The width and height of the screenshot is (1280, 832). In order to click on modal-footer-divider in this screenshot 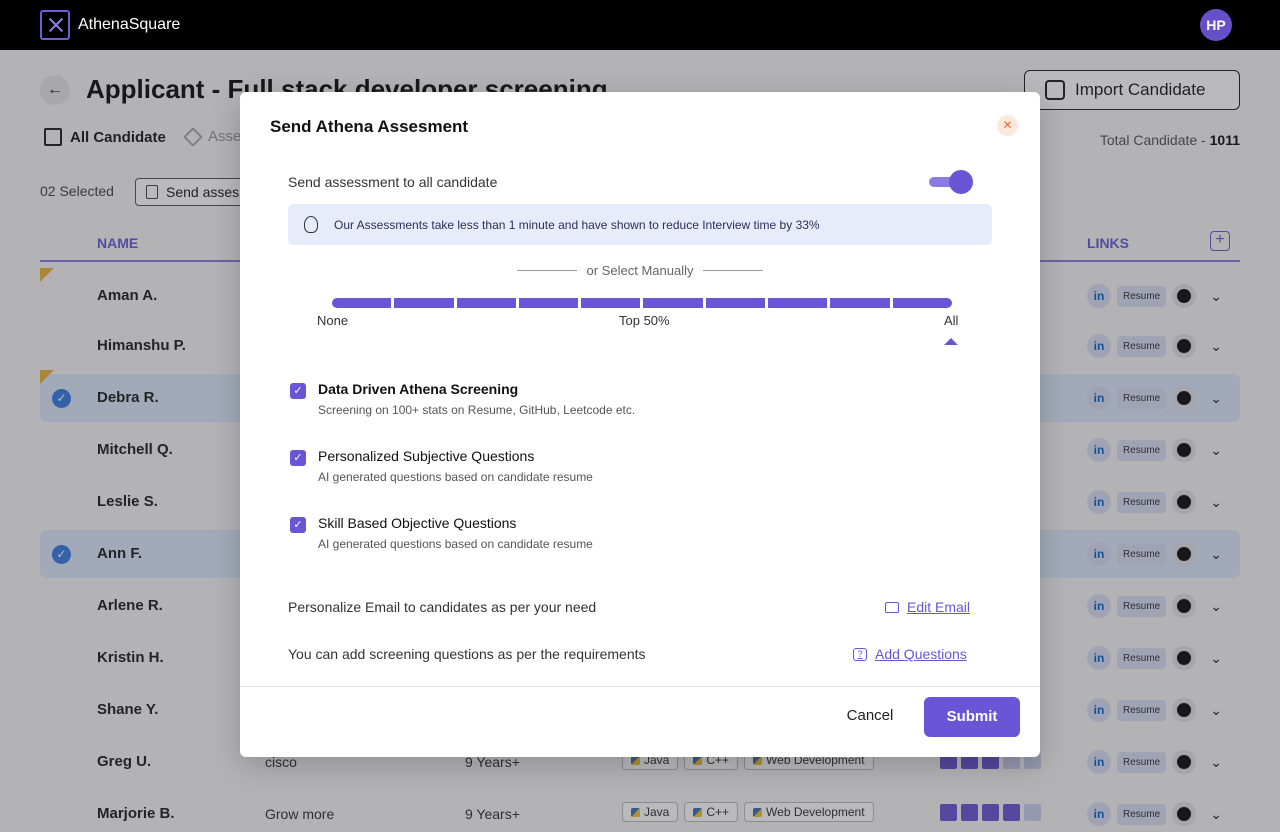, I will do `click(640, 686)`.